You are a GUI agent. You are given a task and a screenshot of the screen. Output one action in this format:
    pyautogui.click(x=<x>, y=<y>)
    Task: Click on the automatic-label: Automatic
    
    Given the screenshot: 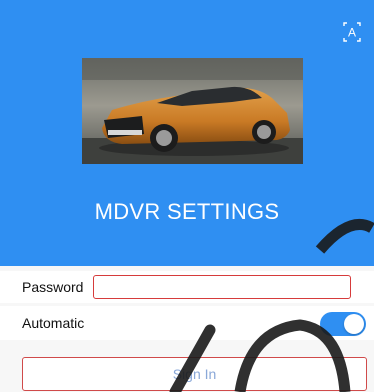 What is the action you would take?
    pyautogui.click(x=53, y=323)
    